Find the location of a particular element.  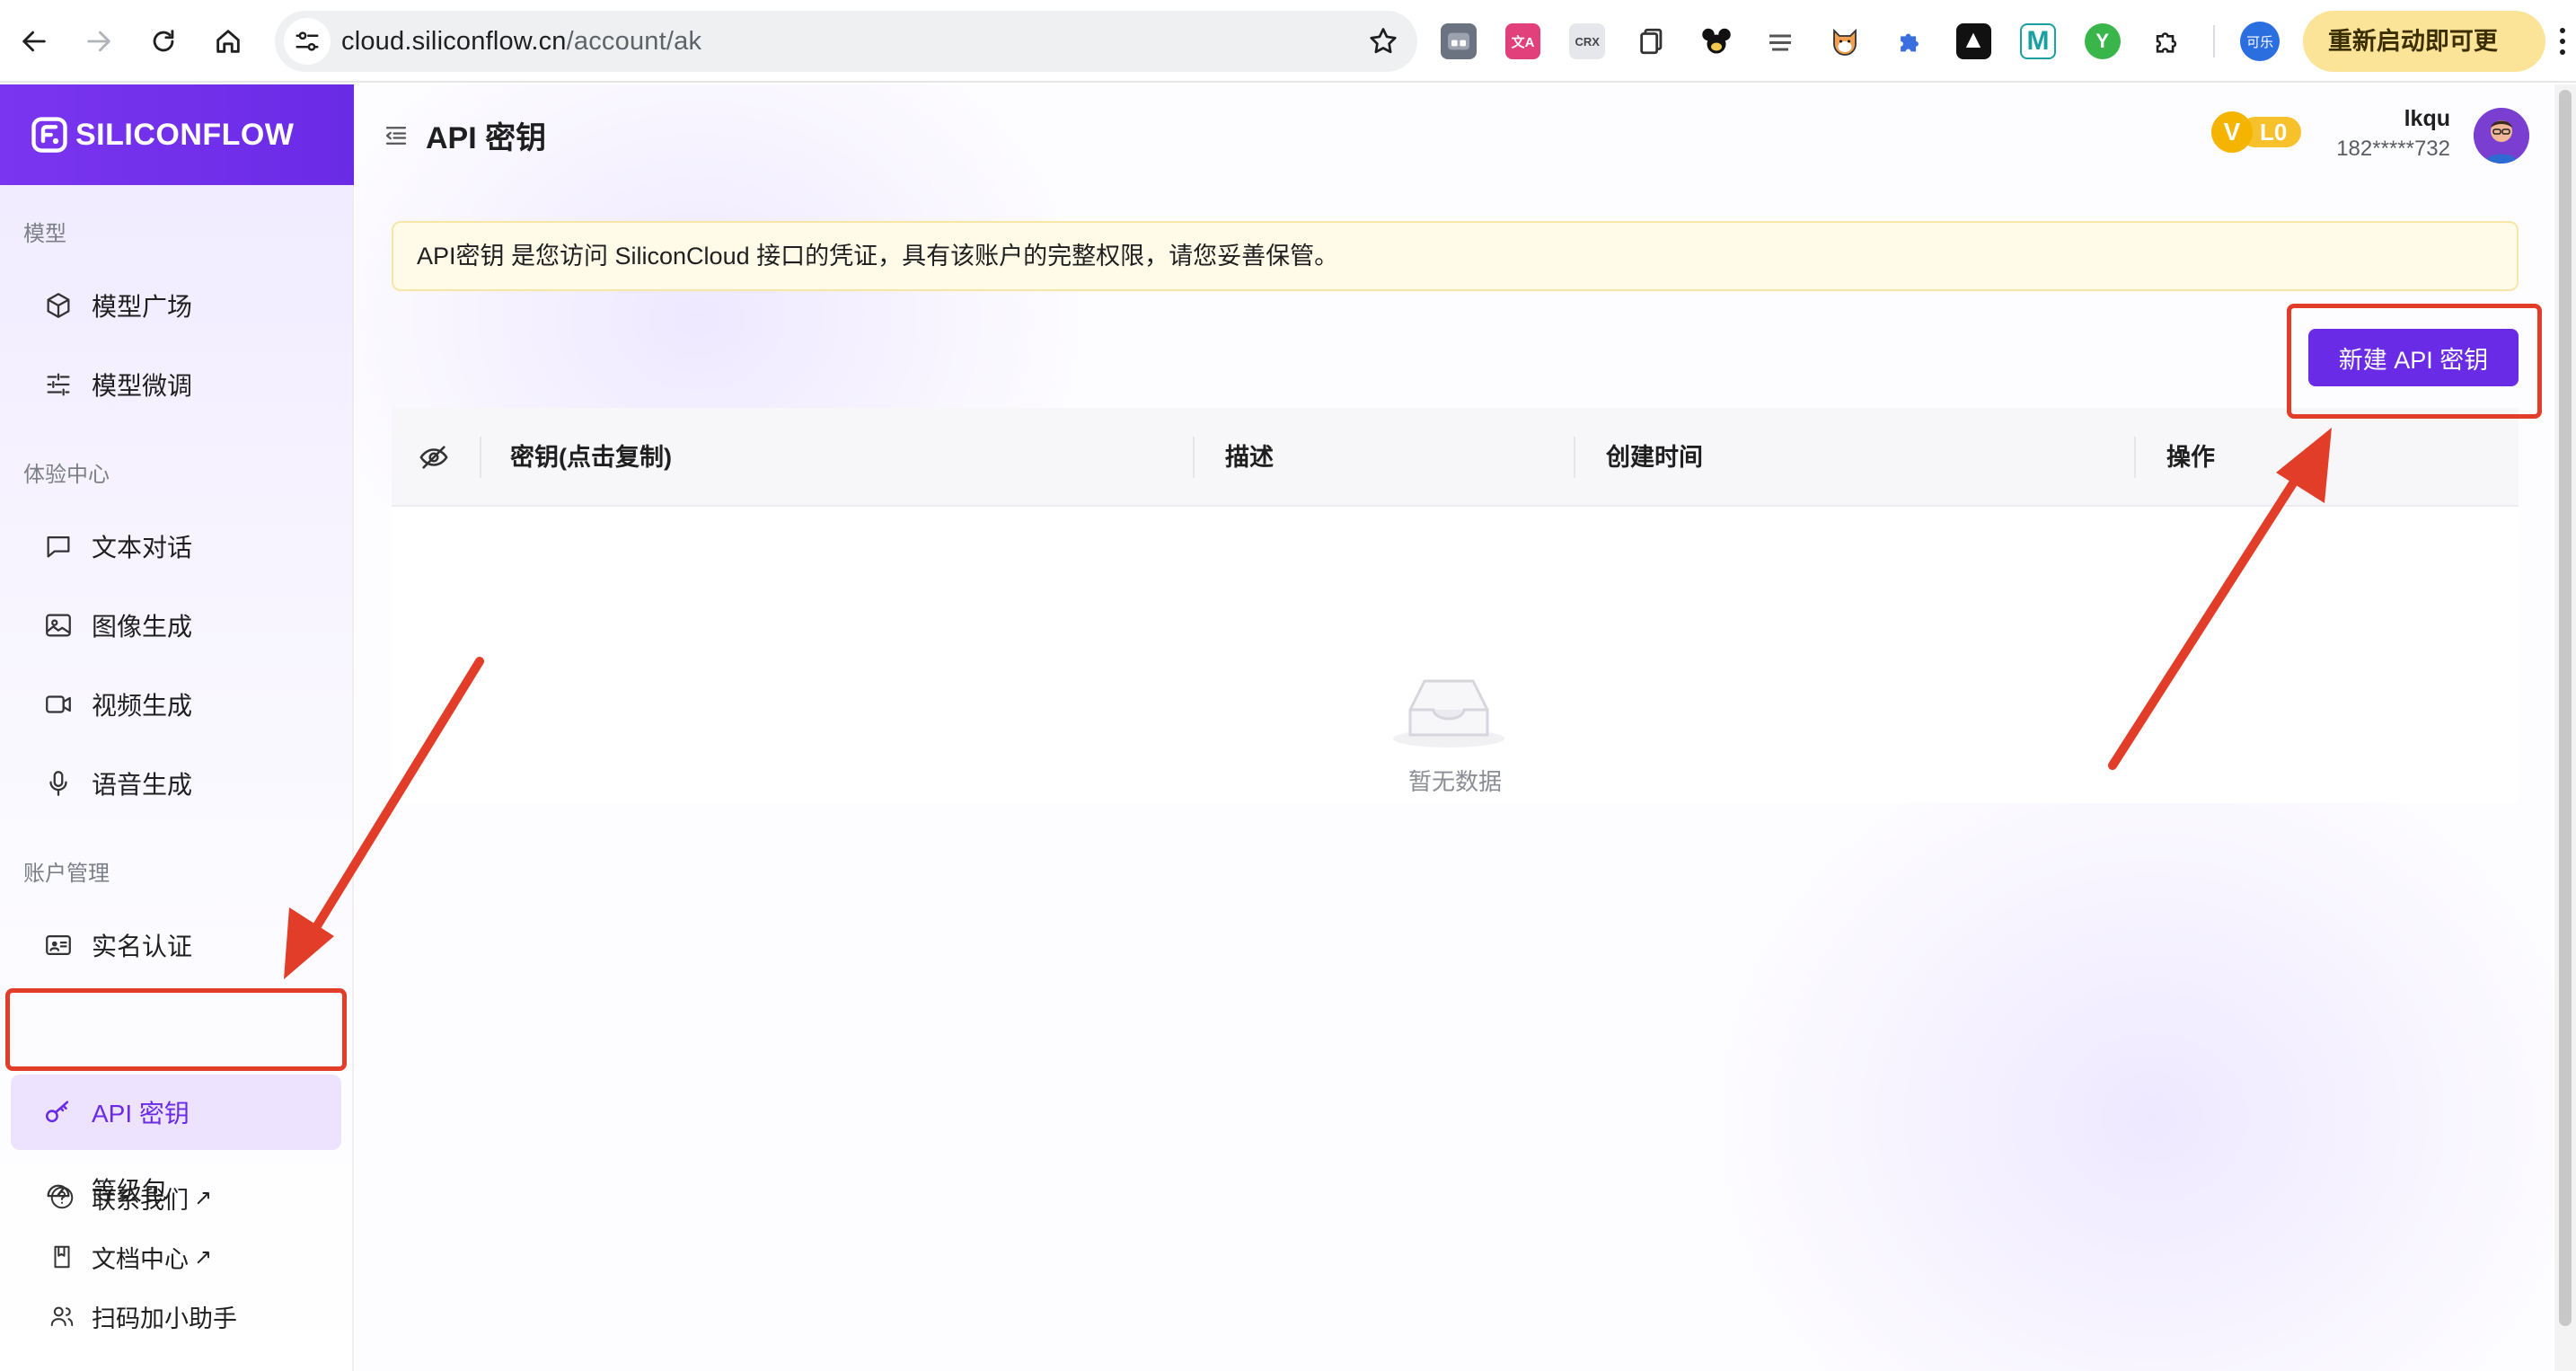

puzzle-extension-icon is located at coordinates (1909, 41).